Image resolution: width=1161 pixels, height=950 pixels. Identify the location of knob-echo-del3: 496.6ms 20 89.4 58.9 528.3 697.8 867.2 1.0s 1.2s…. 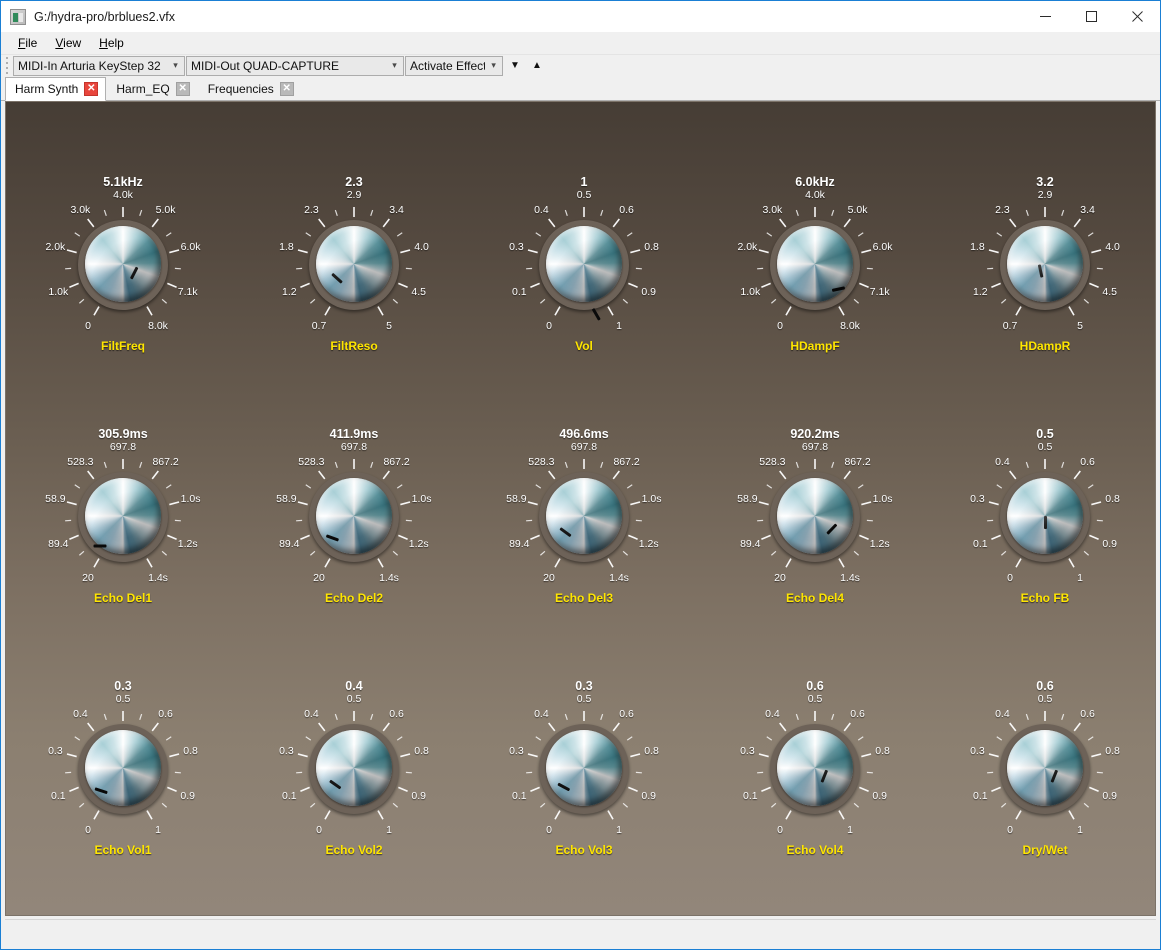
(584, 516).